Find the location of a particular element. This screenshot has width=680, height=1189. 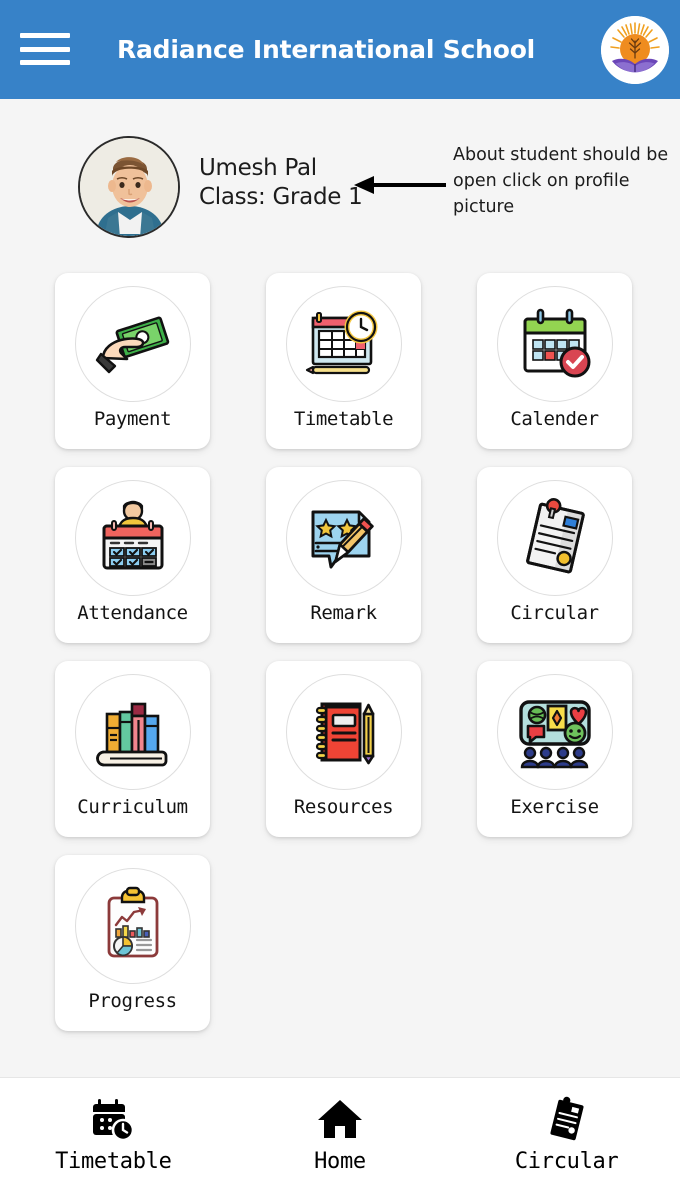

tile-remark: Remark is located at coordinates (343, 555).